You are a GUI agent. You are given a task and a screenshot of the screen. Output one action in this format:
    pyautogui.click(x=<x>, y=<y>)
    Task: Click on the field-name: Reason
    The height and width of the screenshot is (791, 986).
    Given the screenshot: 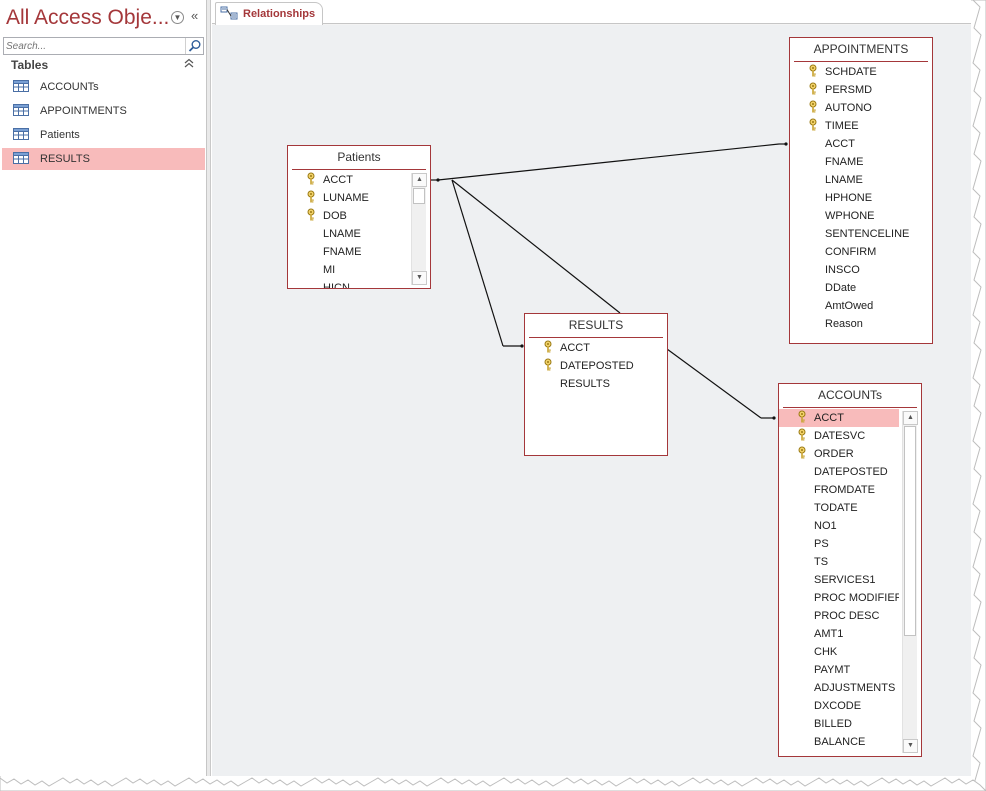 What is the action you would take?
    pyautogui.click(x=844, y=324)
    